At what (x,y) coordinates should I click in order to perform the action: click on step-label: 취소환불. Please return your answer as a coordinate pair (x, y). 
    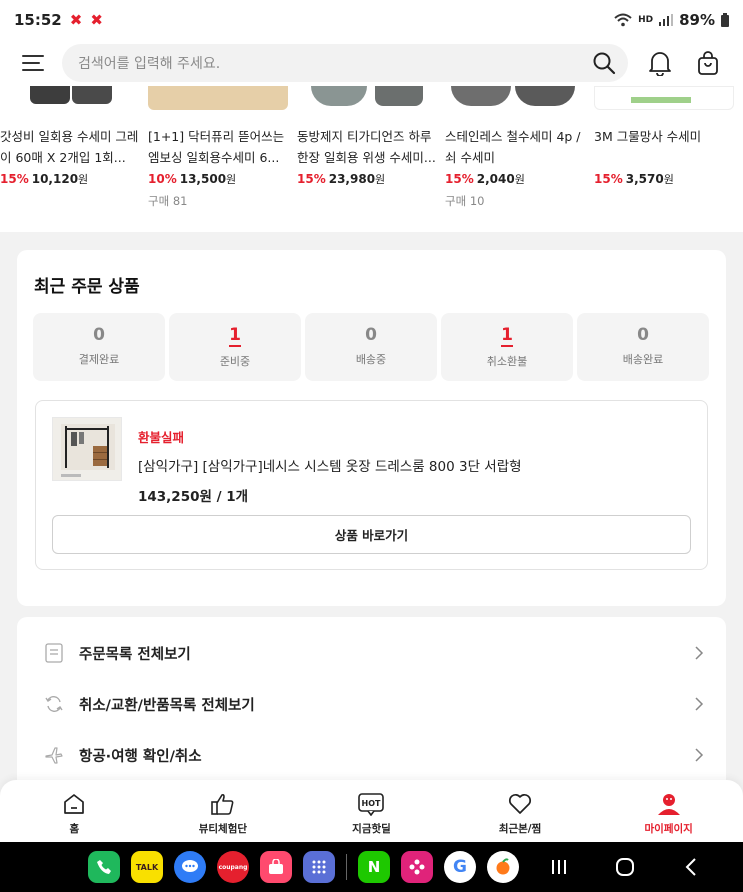
    Looking at the image, I should click on (507, 361).